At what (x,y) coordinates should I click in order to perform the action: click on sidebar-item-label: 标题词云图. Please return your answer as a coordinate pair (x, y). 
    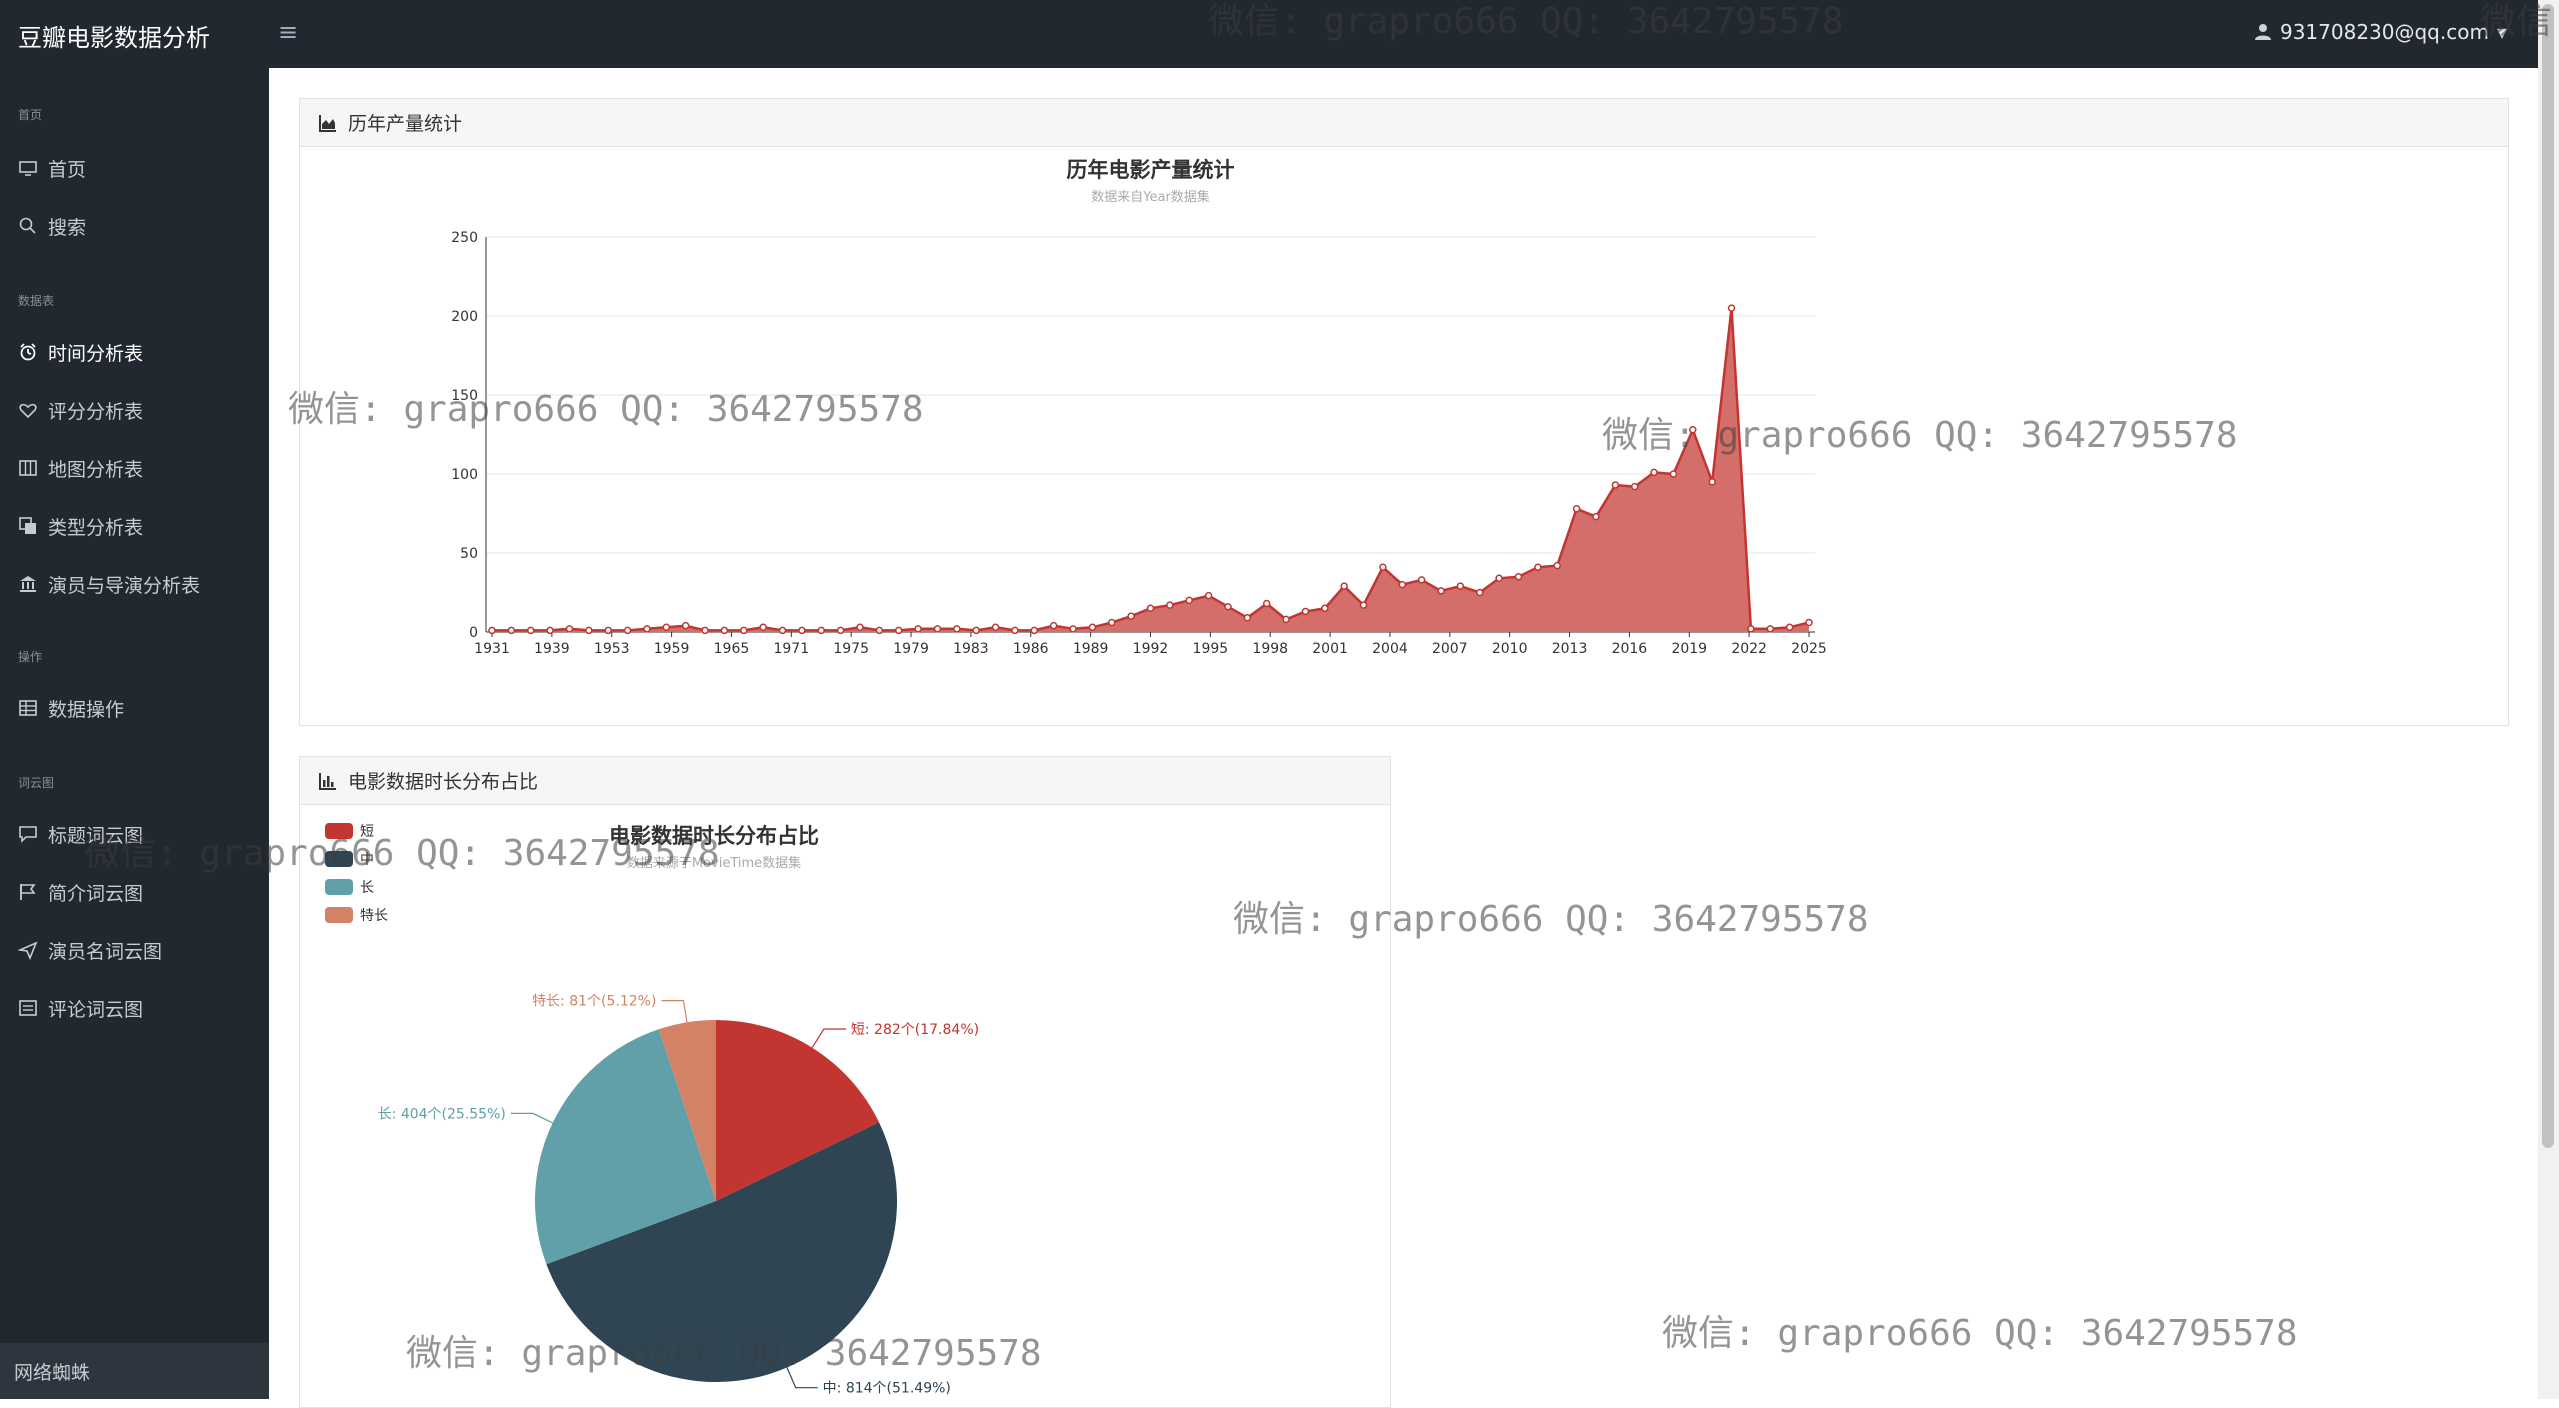
    Looking at the image, I should click on (96, 835).